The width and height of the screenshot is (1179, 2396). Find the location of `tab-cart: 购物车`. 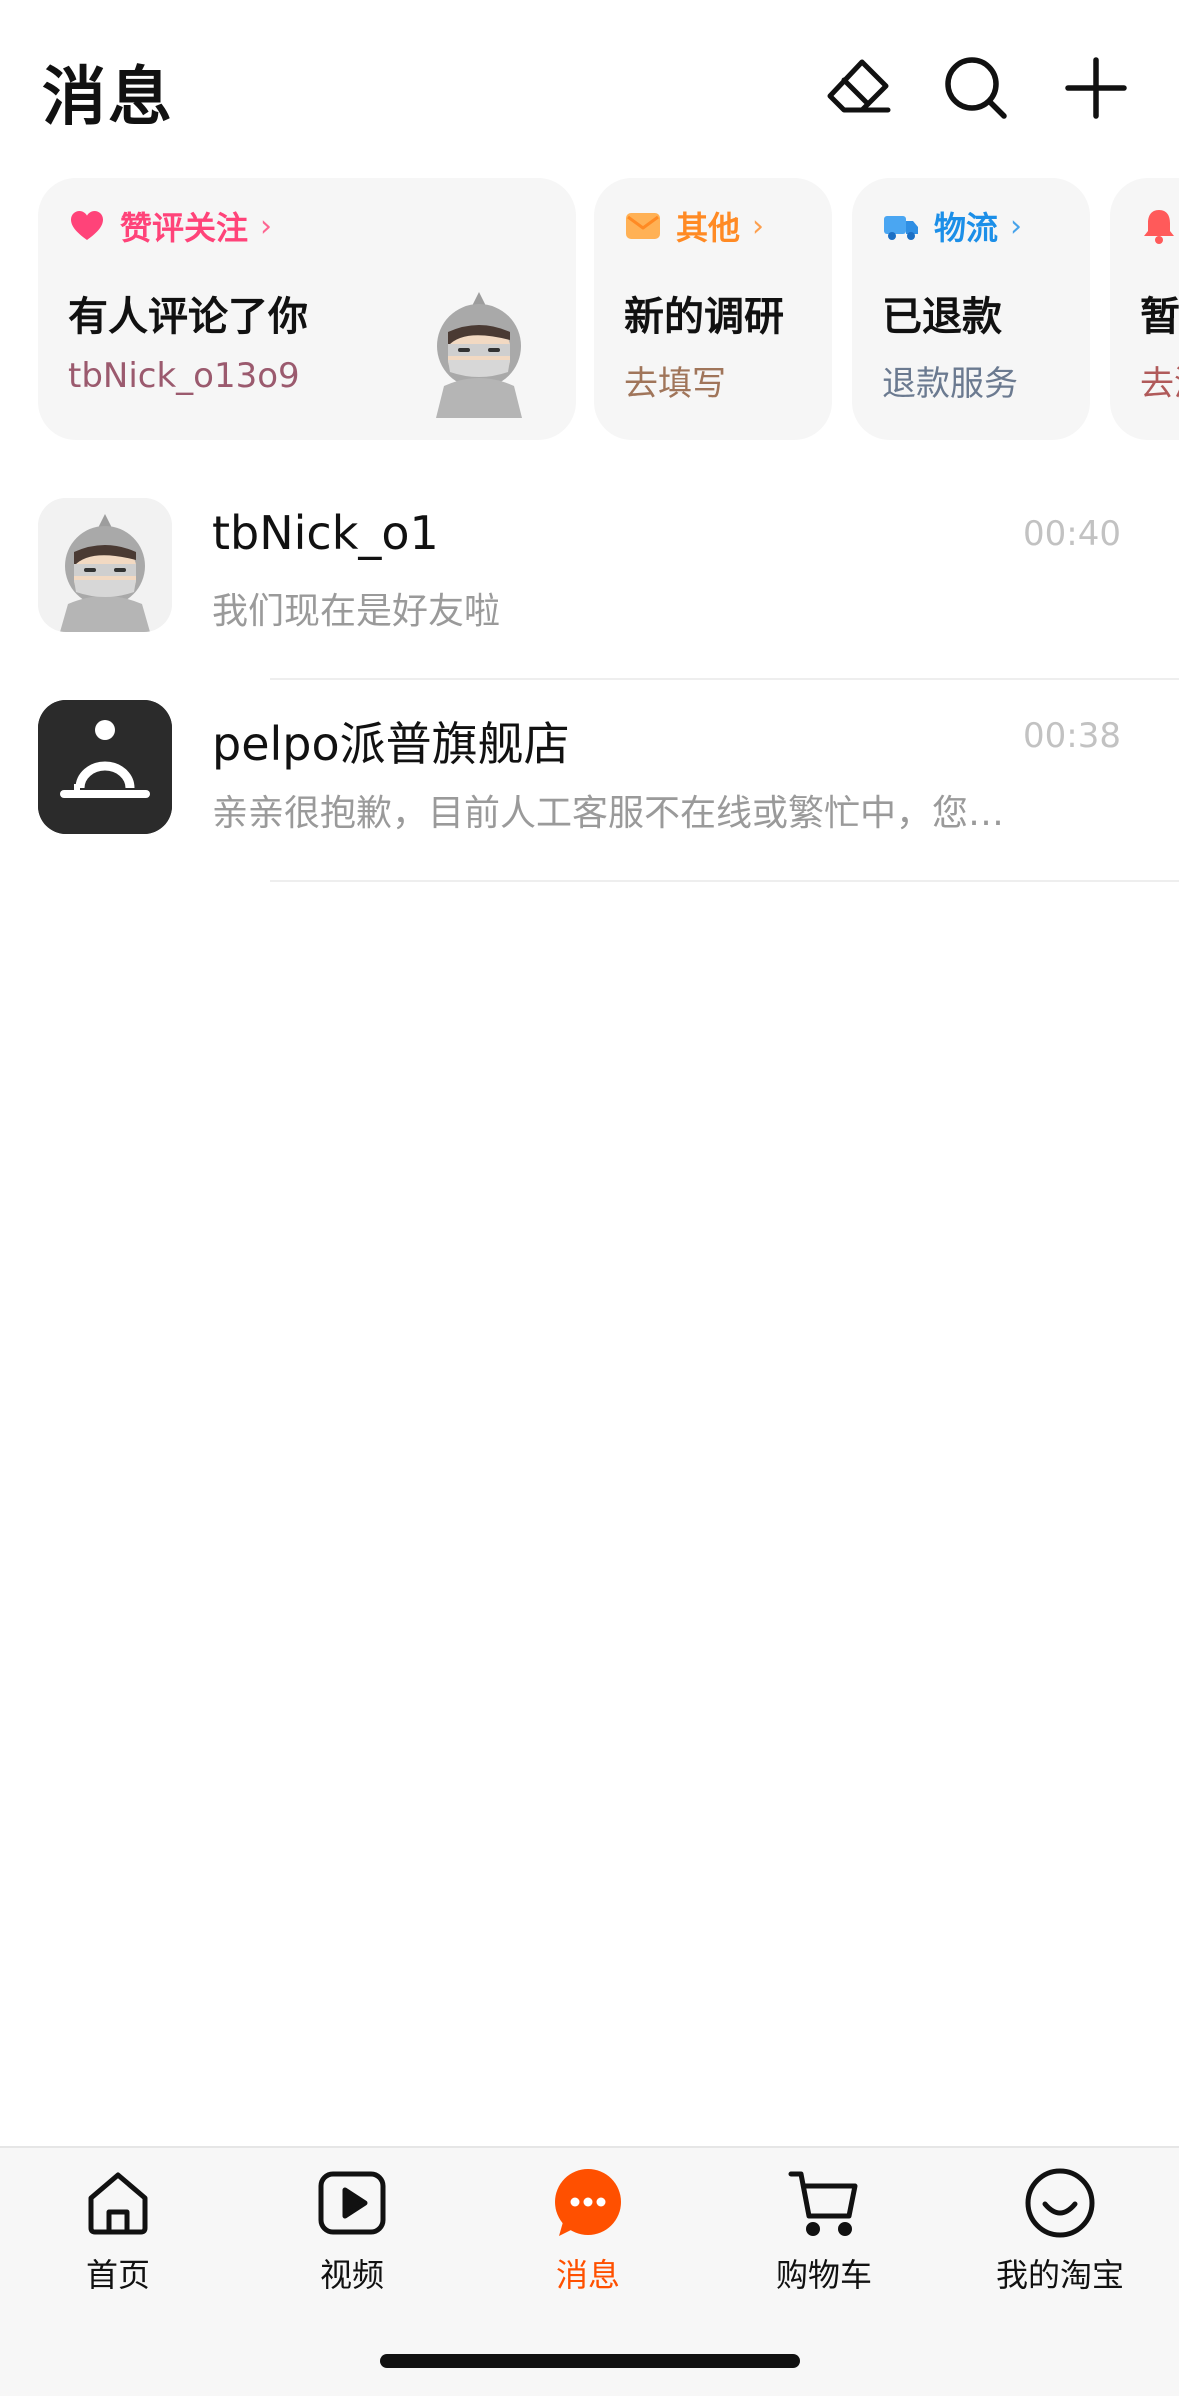

tab-cart: 购物车 is located at coordinates (824, 2231).